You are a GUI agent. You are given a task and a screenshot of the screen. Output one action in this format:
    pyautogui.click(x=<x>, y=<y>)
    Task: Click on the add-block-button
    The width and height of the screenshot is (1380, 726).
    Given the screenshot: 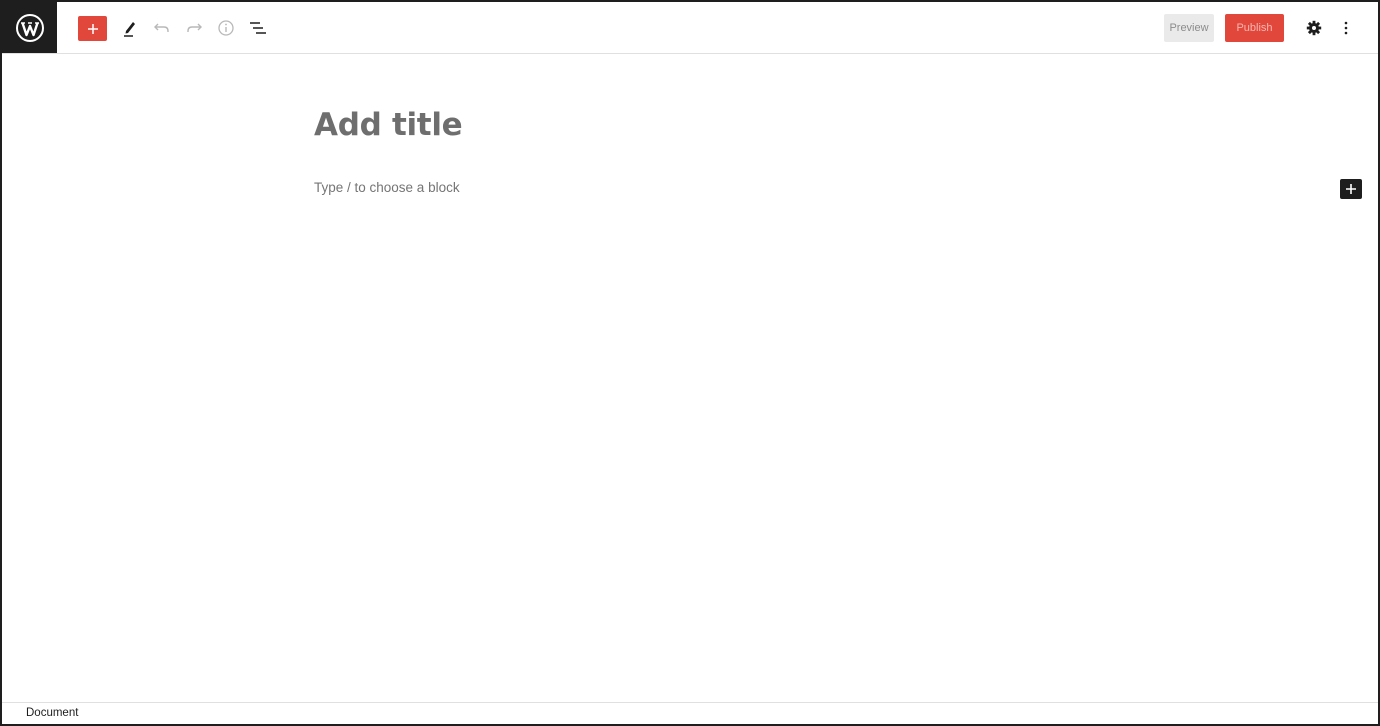 What is the action you would take?
    pyautogui.click(x=92, y=28)
    